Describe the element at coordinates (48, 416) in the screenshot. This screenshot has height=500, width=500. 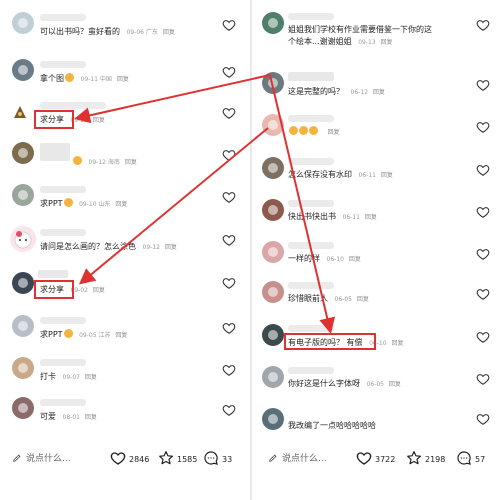
I see `comment-text: 可爱` at that location.